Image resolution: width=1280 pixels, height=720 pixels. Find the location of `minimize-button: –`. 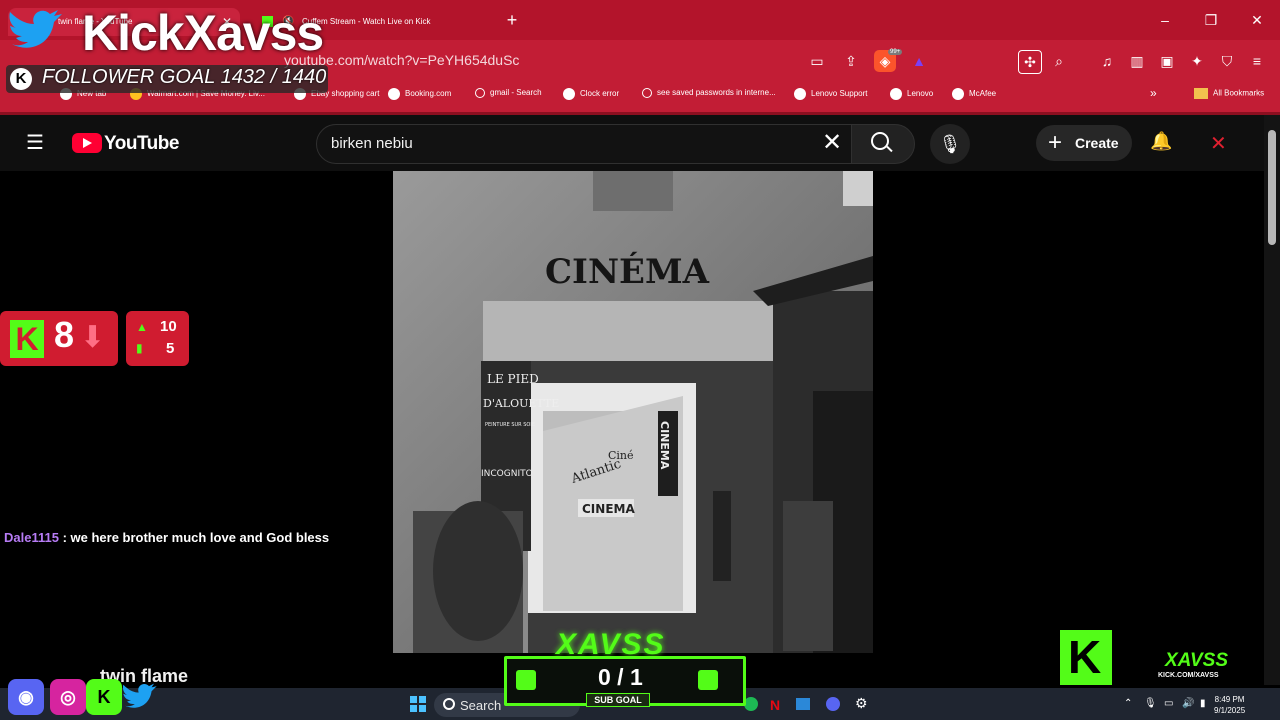

minimize-button: – is located at coordinates (1165, 20).